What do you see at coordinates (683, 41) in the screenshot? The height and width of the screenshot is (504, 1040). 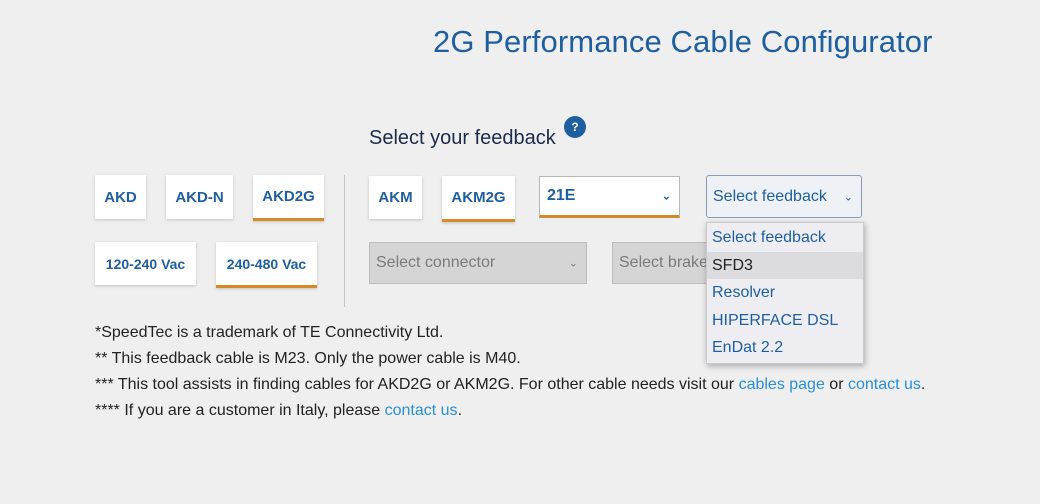 I see `page-title: 2G Performance Cable Configurator` at bounding box center [683, 41].